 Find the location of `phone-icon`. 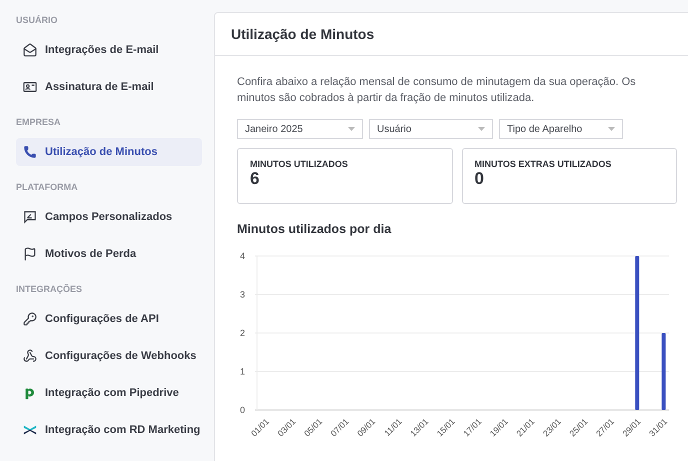

phone-icon is located at coordinates (30, 152).